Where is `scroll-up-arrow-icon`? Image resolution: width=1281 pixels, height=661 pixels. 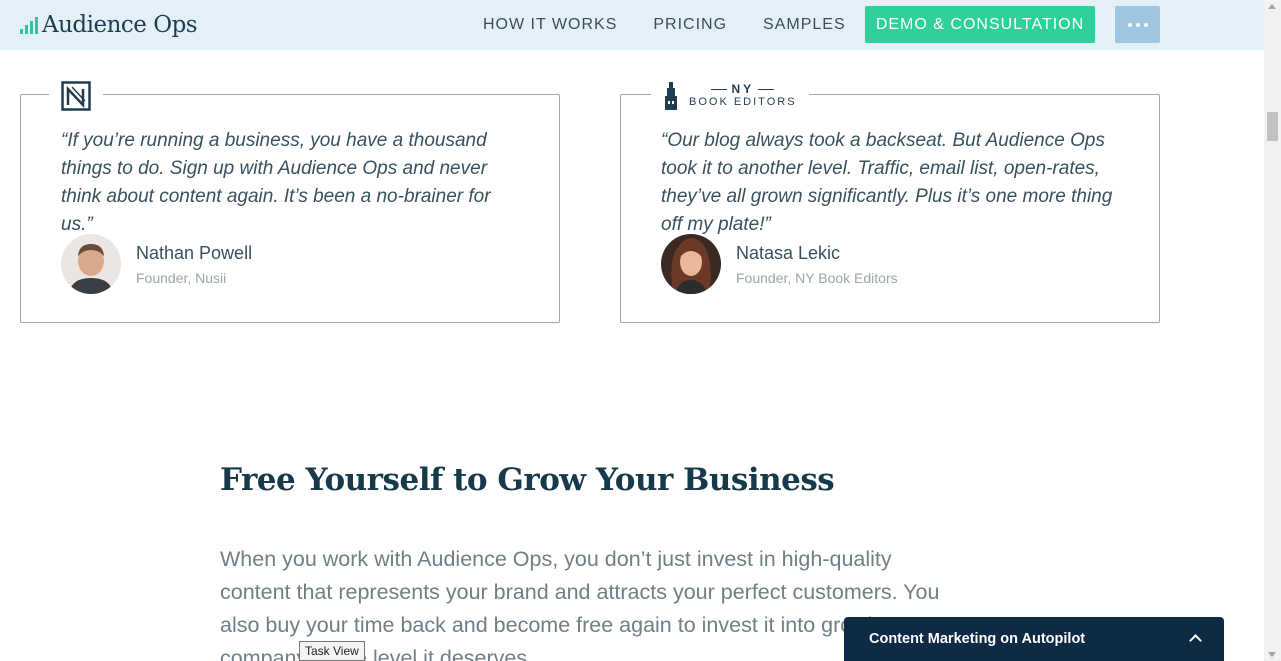 scroll-up-arrow-icon is located at coordinates (1272, 6).